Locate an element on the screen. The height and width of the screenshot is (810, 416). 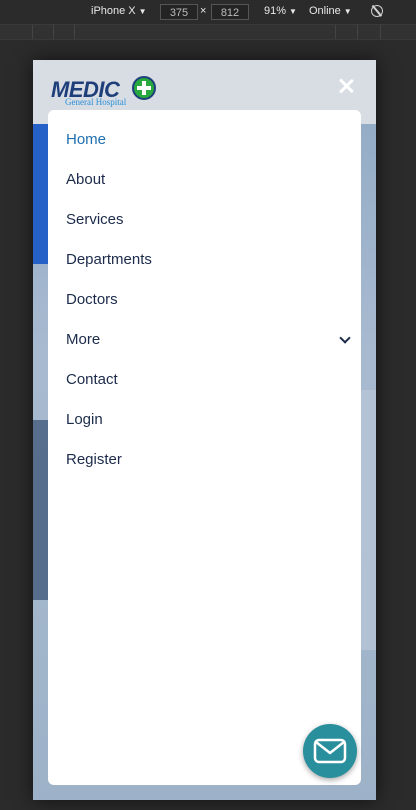
site-logo: MEDIC General Hospital is located at coordinates (106, 91).